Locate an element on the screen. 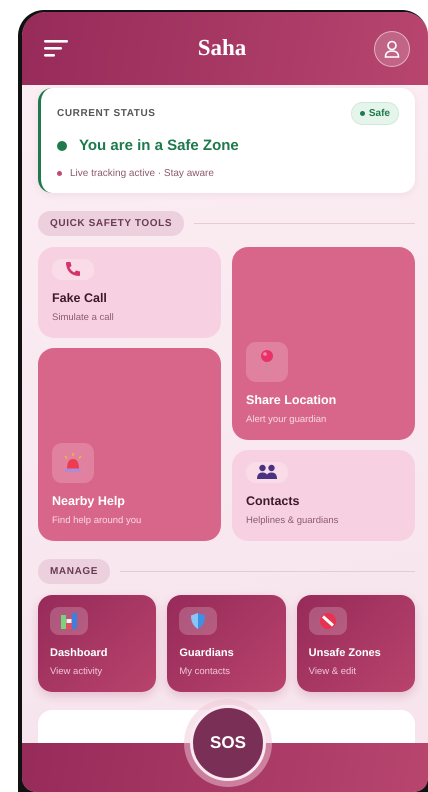 This screenshot has height=792, width=428. status-label: CURRENT STATUS is located at coordinates (106, 114).